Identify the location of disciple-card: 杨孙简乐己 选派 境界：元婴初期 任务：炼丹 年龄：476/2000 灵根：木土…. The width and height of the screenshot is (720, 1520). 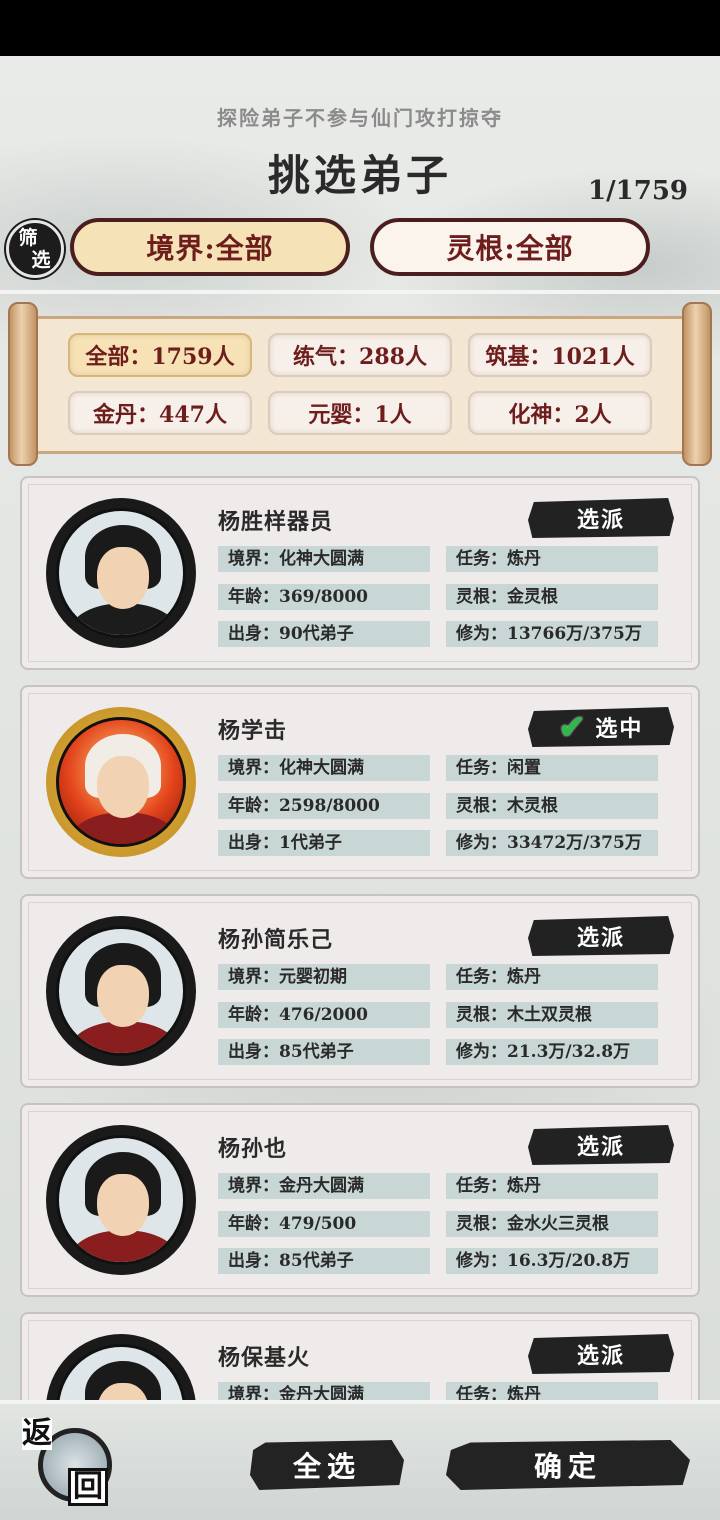
(360, 991).